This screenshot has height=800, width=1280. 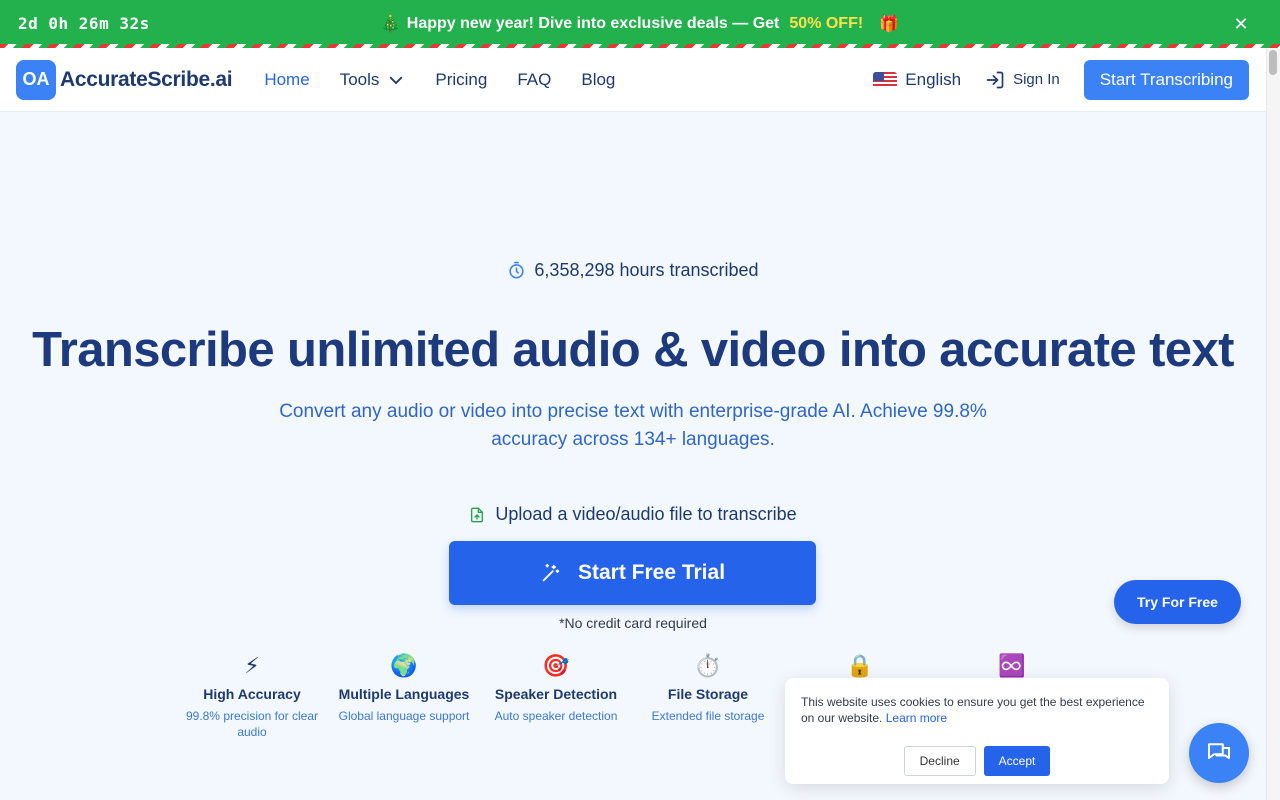 I want to click on feature-subtitle: 99.8% precision for clear audio, so click(x=252, y=724).